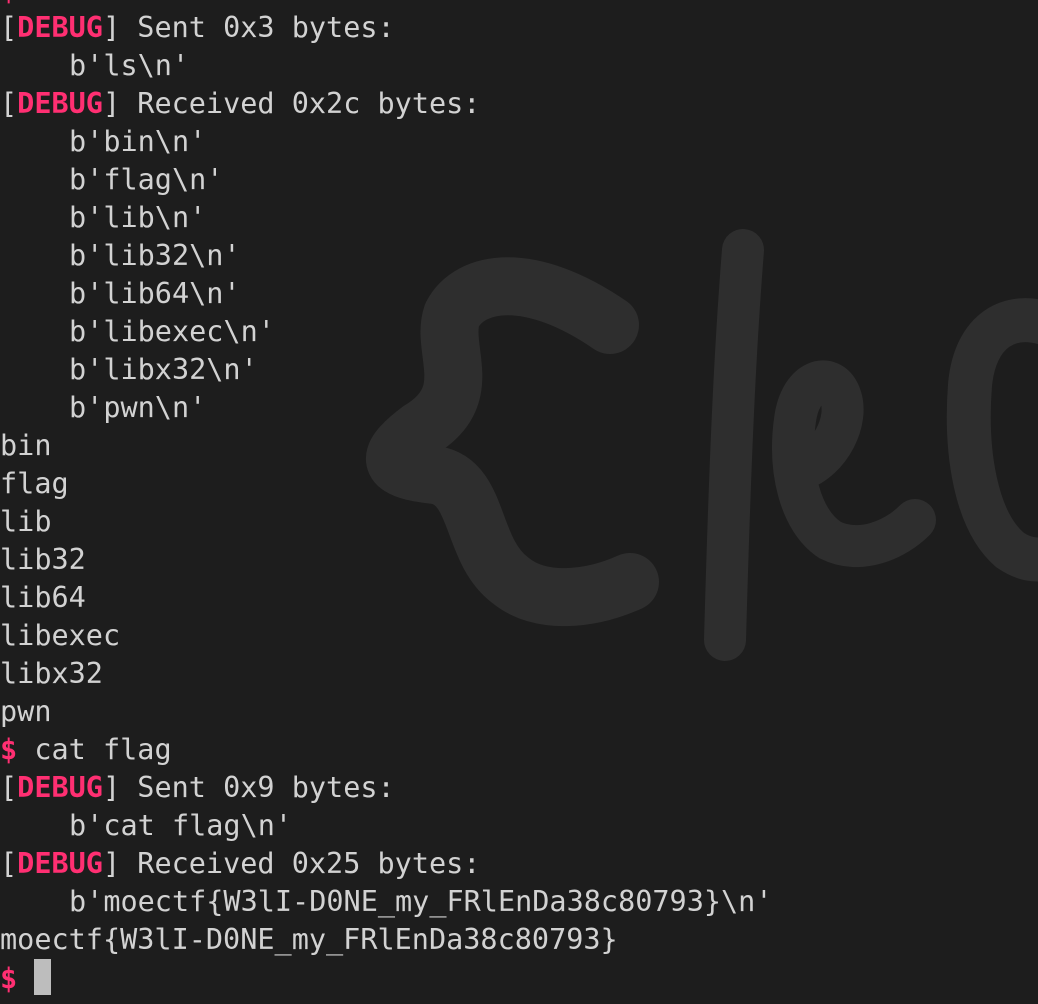 The image size is (1038, 1004). Describe the element at coordinates (309, 939) in the screenshot. I see `command-output: moectf{W3lI-D0NE_my_FRlEnDa38c80793}` at that location.